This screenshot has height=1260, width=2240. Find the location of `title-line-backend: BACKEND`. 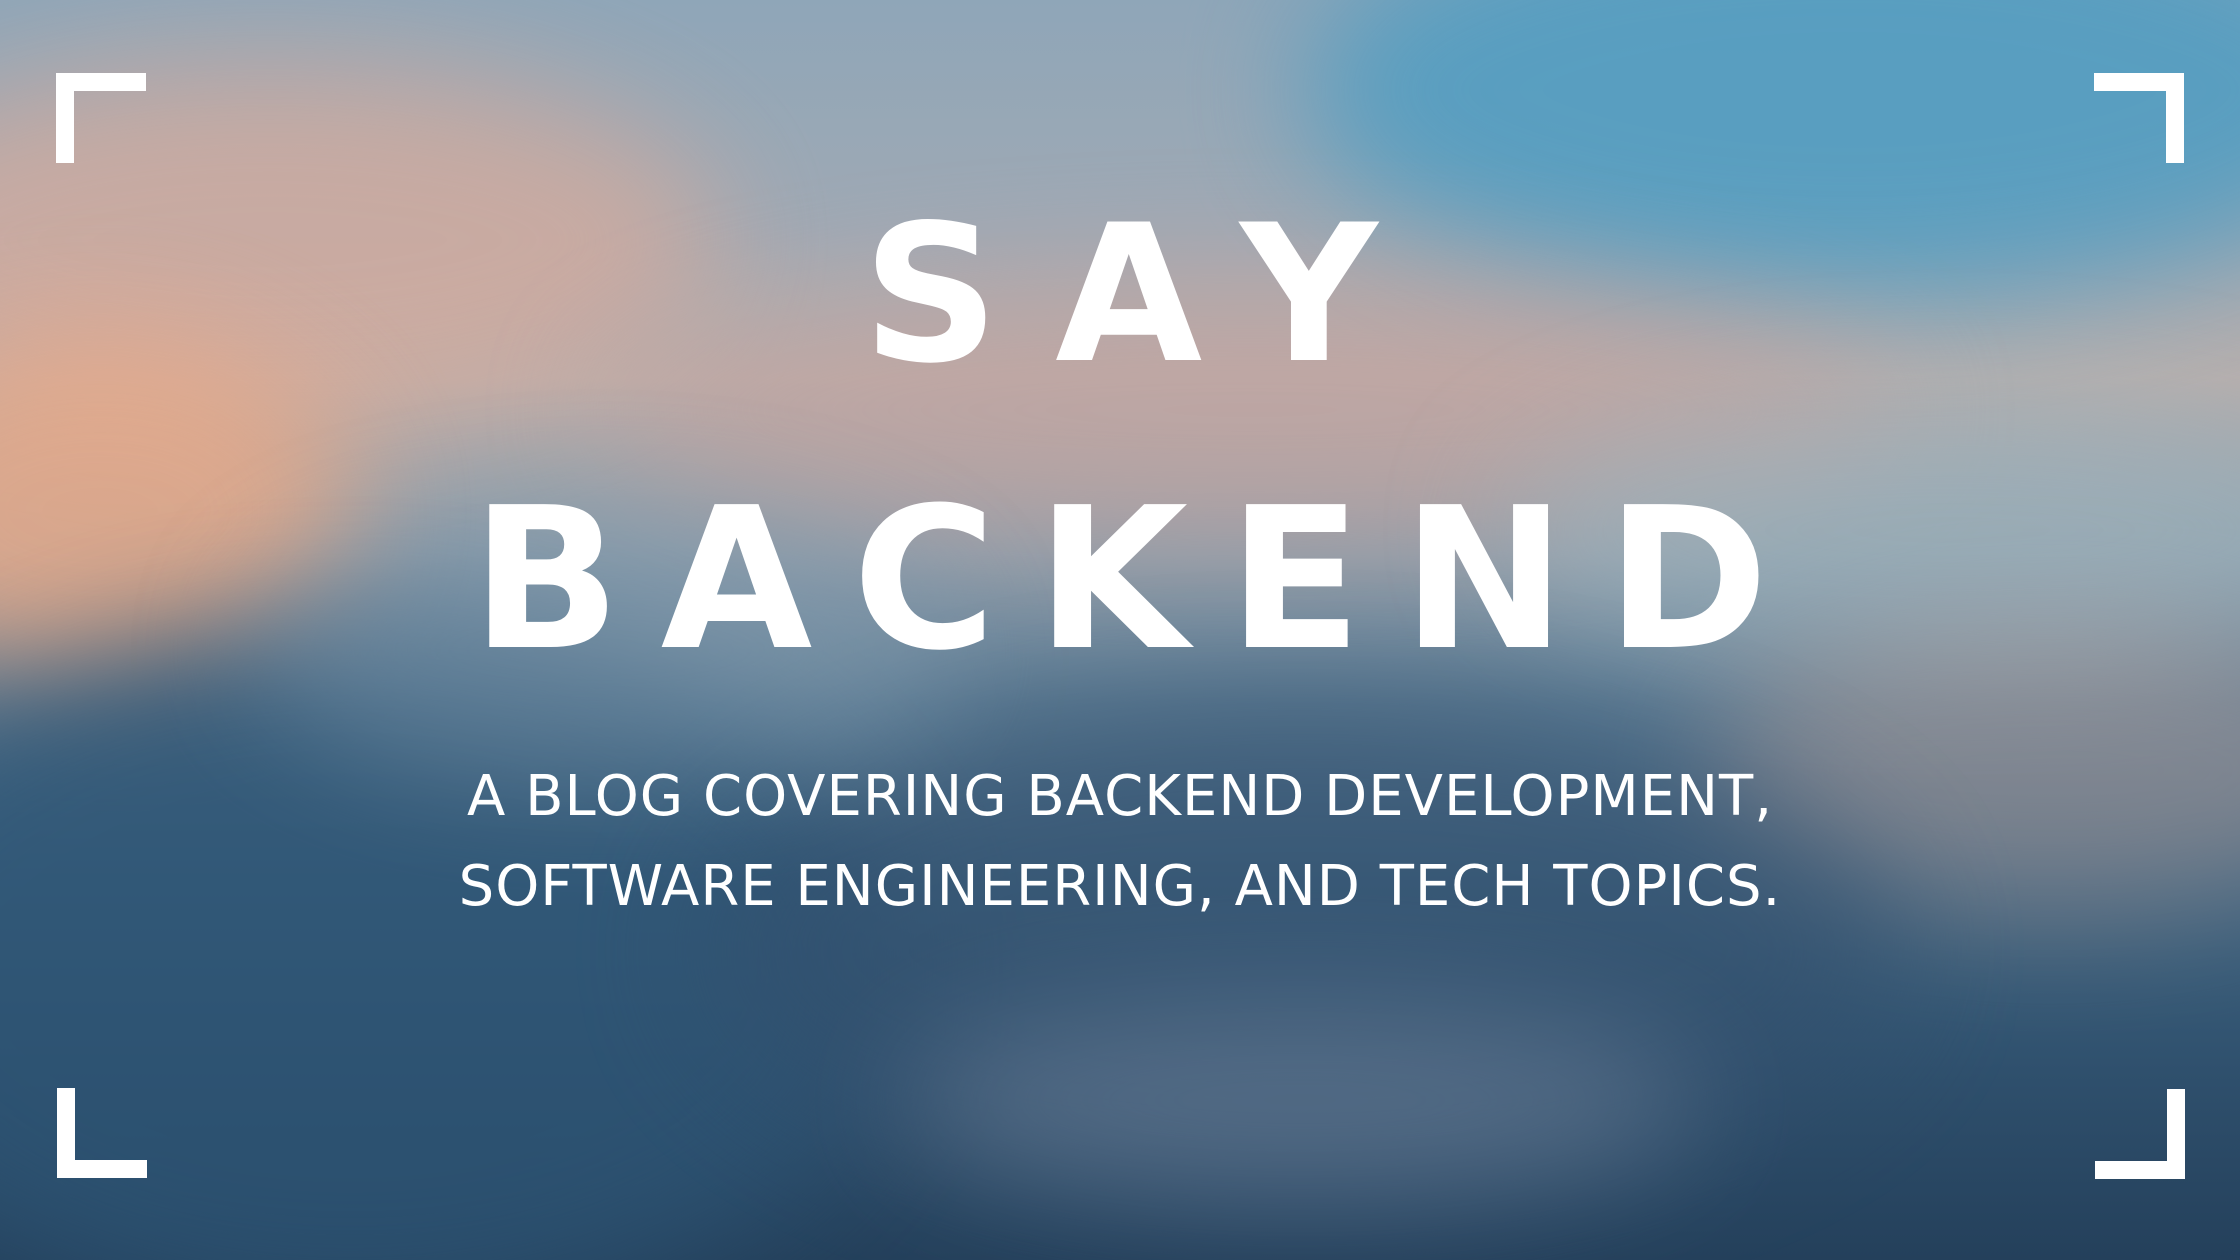

title-line-backend: BACKEND is located at coordinates (1140, 580).